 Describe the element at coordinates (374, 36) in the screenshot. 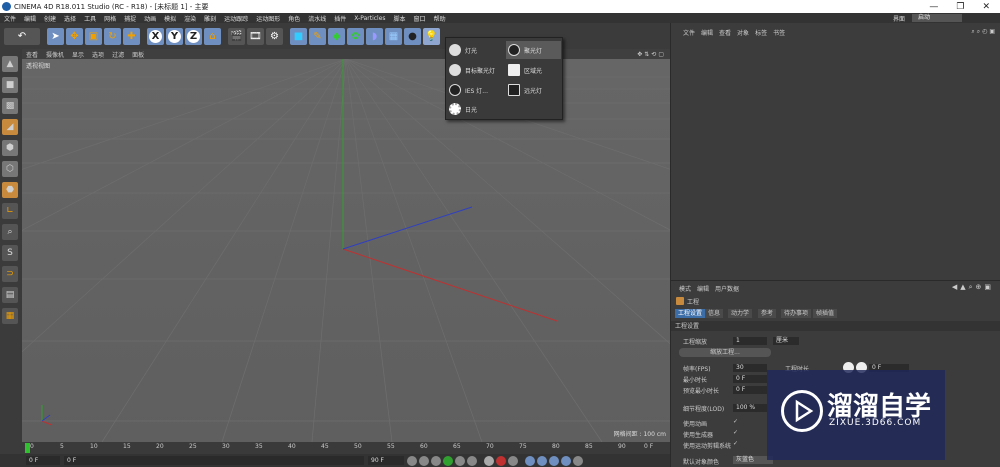

I see `deformer-icon: ◗` at that location.